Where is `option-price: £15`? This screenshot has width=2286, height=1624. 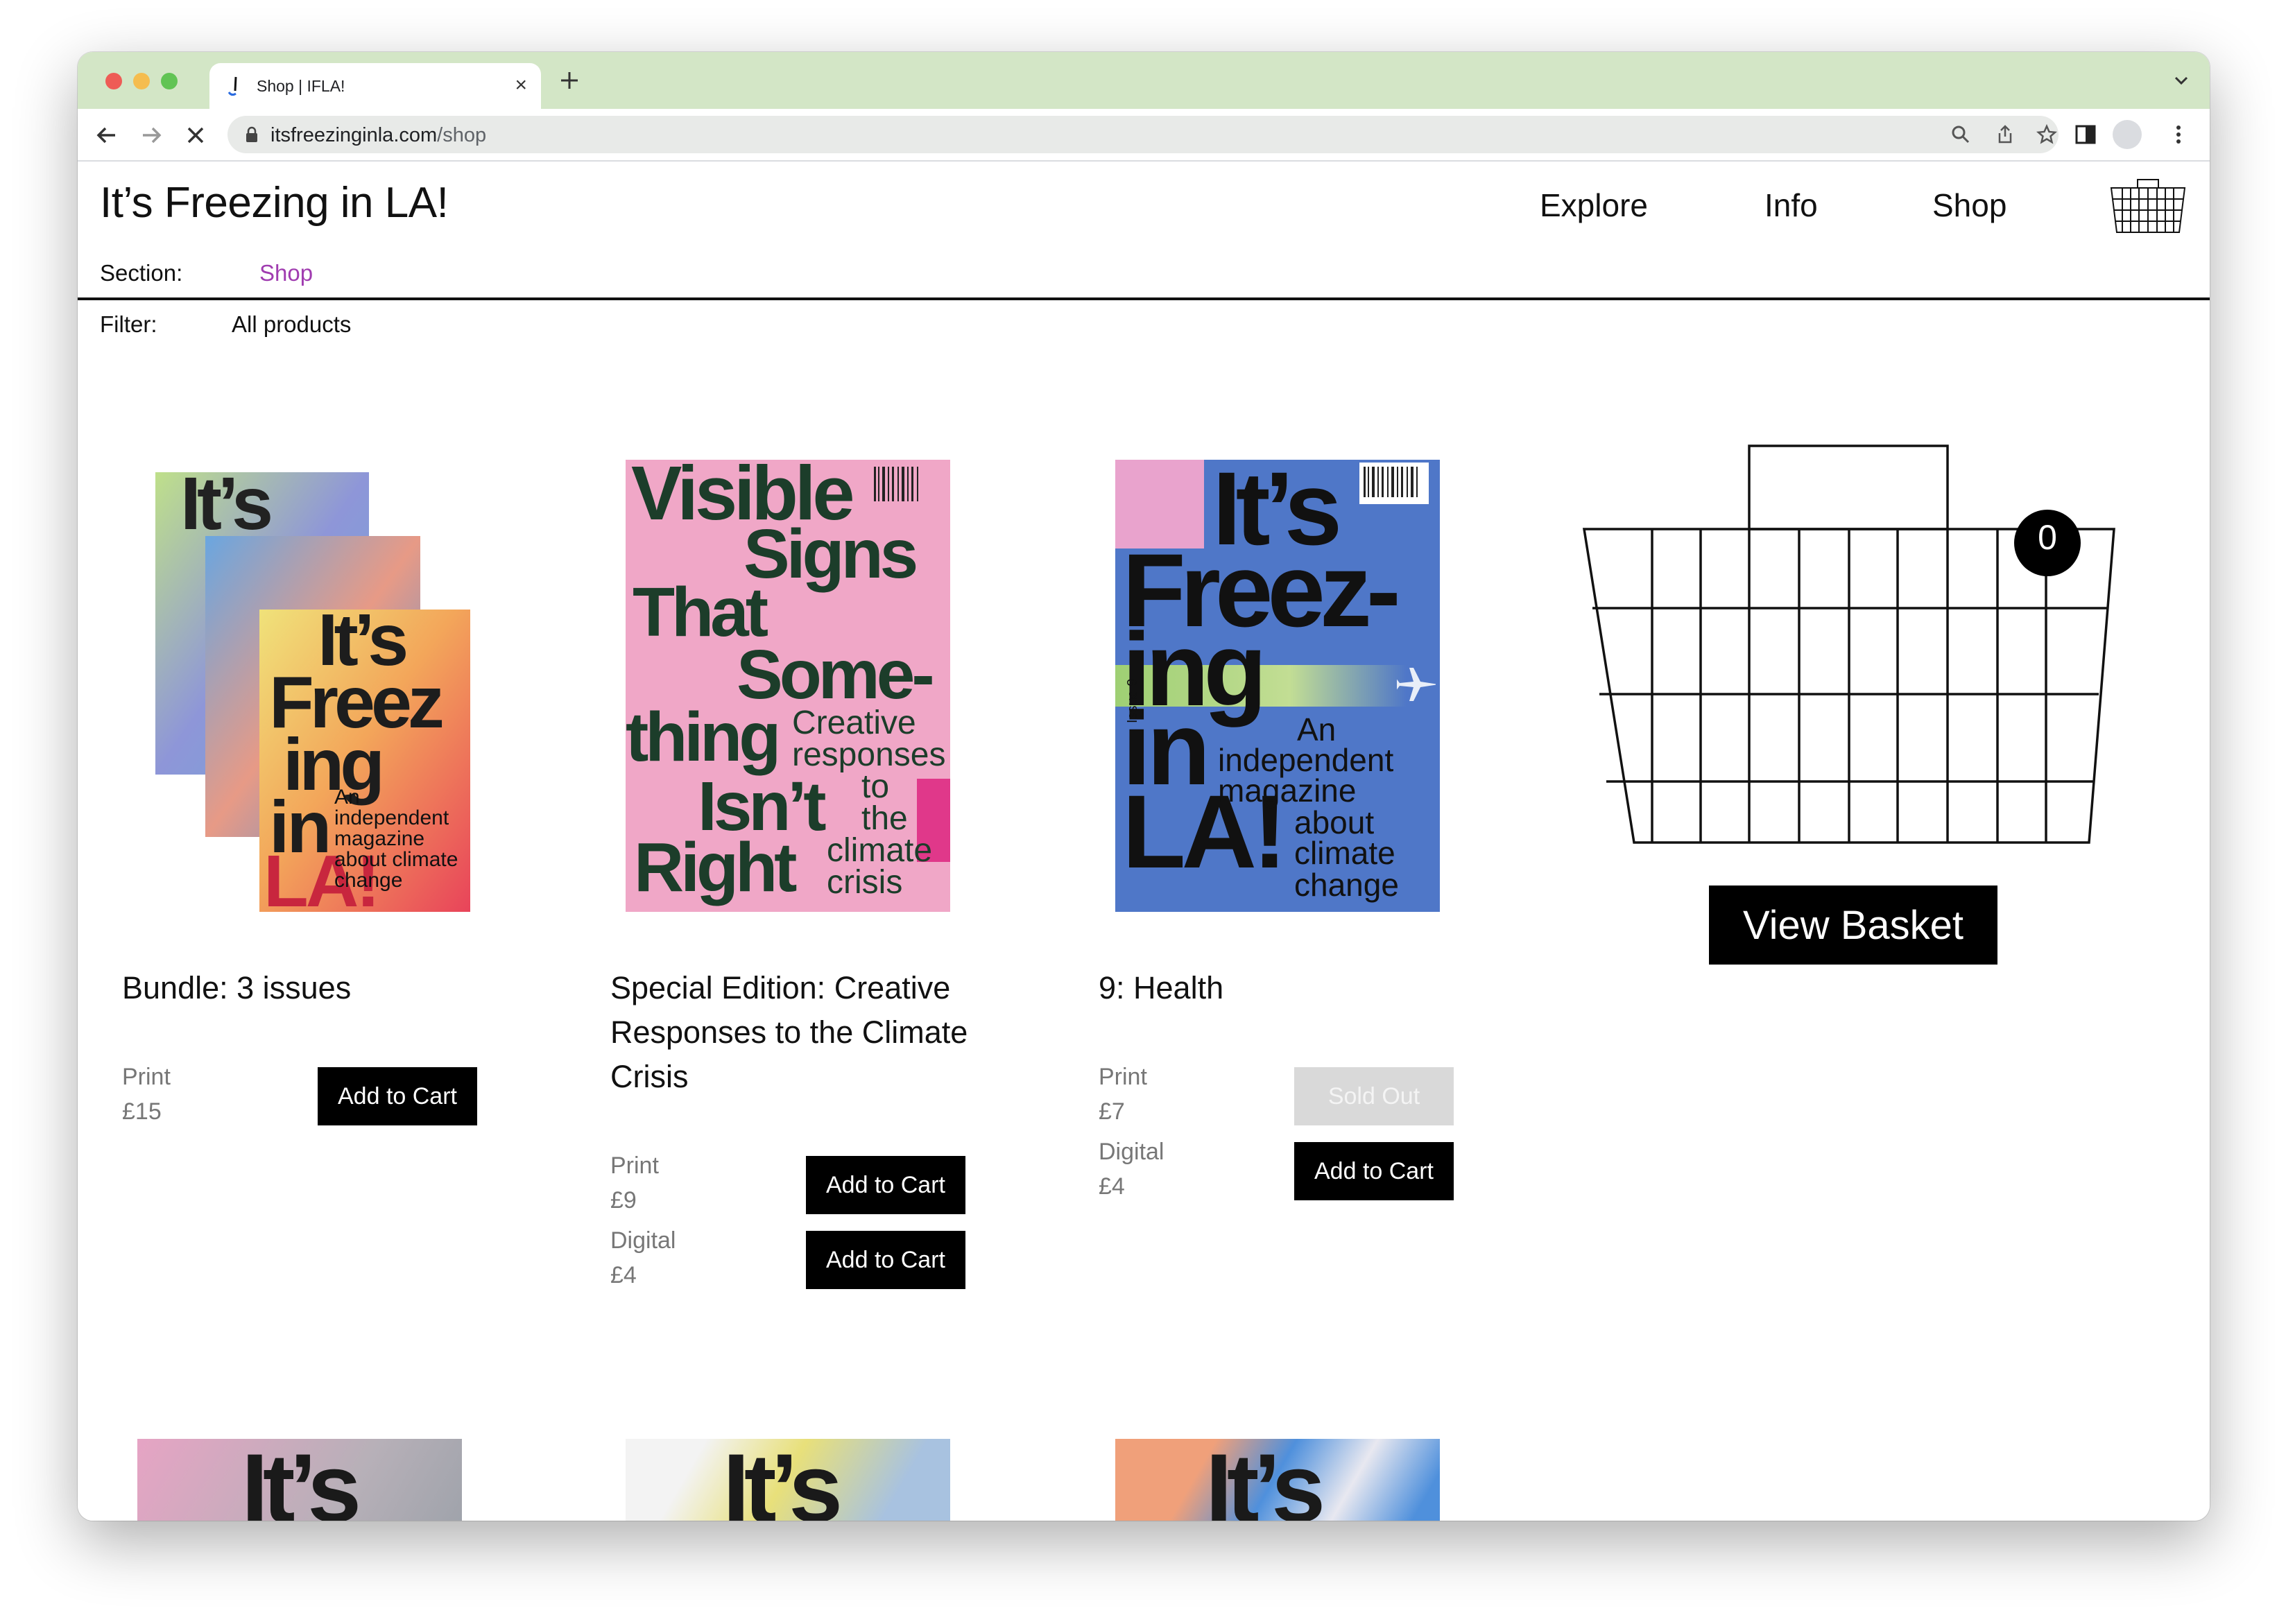
option-price: £15 is located at coordinates (142, 1112).